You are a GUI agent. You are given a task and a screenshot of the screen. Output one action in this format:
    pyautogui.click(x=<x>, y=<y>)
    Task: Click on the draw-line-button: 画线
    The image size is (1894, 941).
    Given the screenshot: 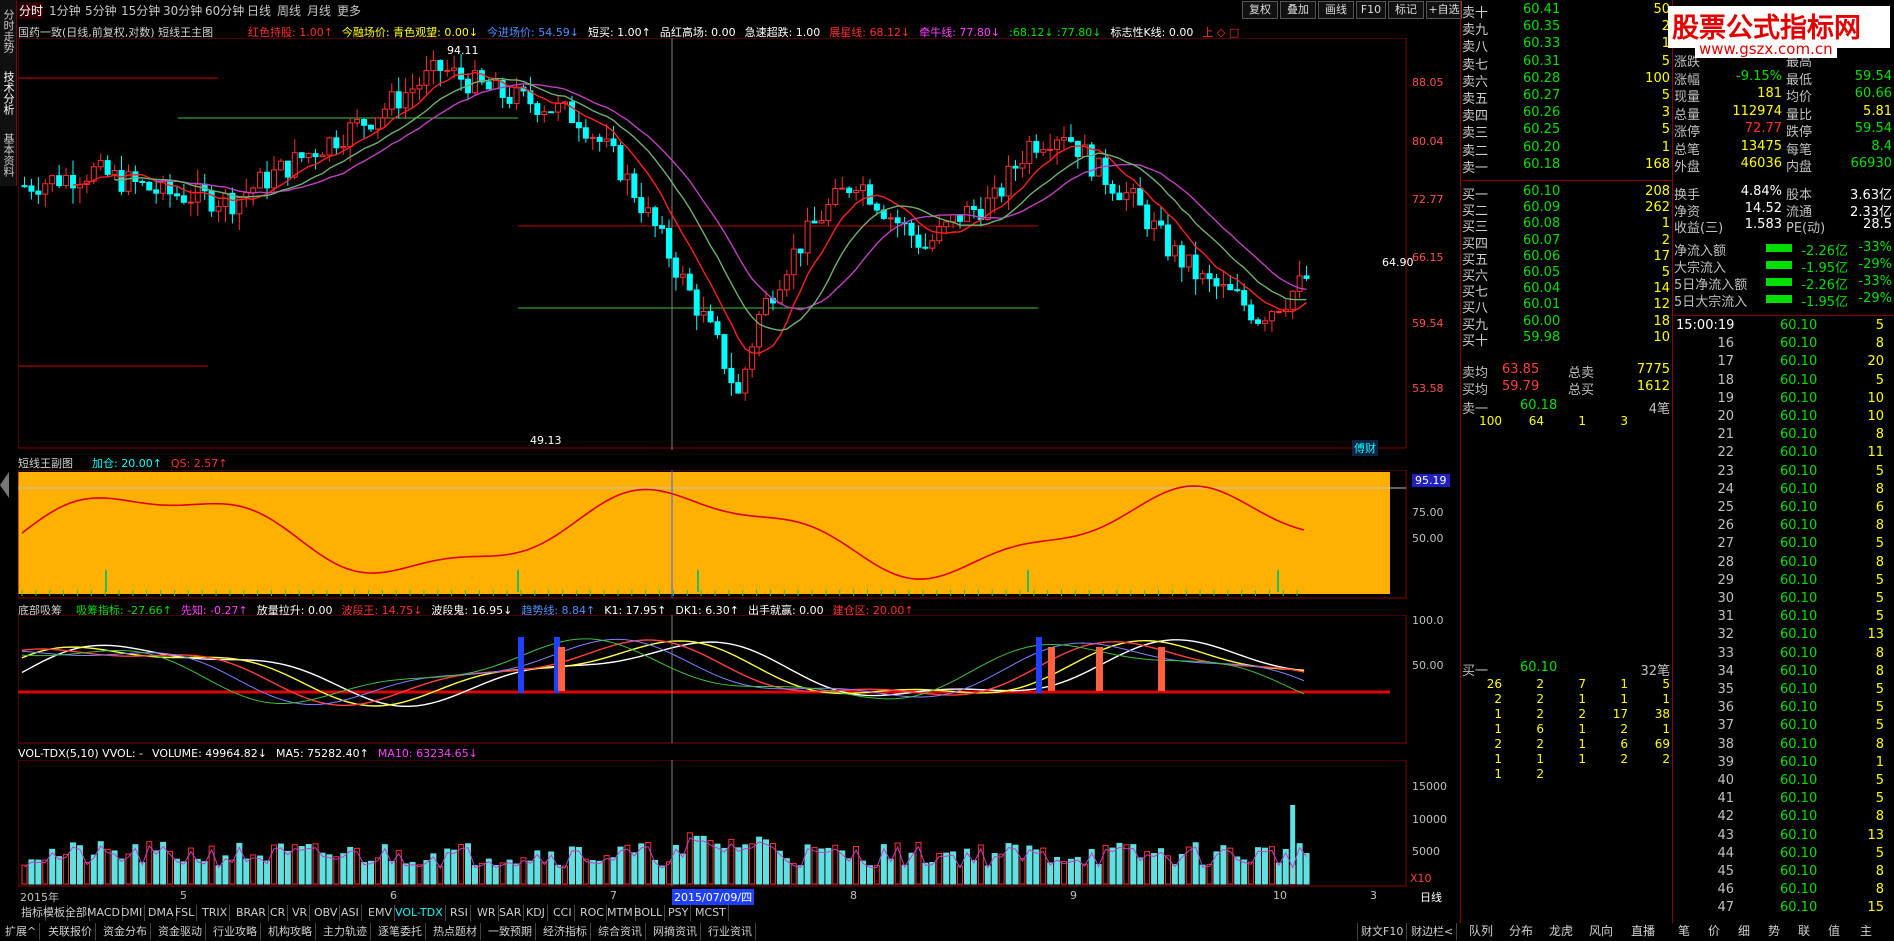 What is the action you would take?
    pyautogui.click(x=1336, y=10)
    